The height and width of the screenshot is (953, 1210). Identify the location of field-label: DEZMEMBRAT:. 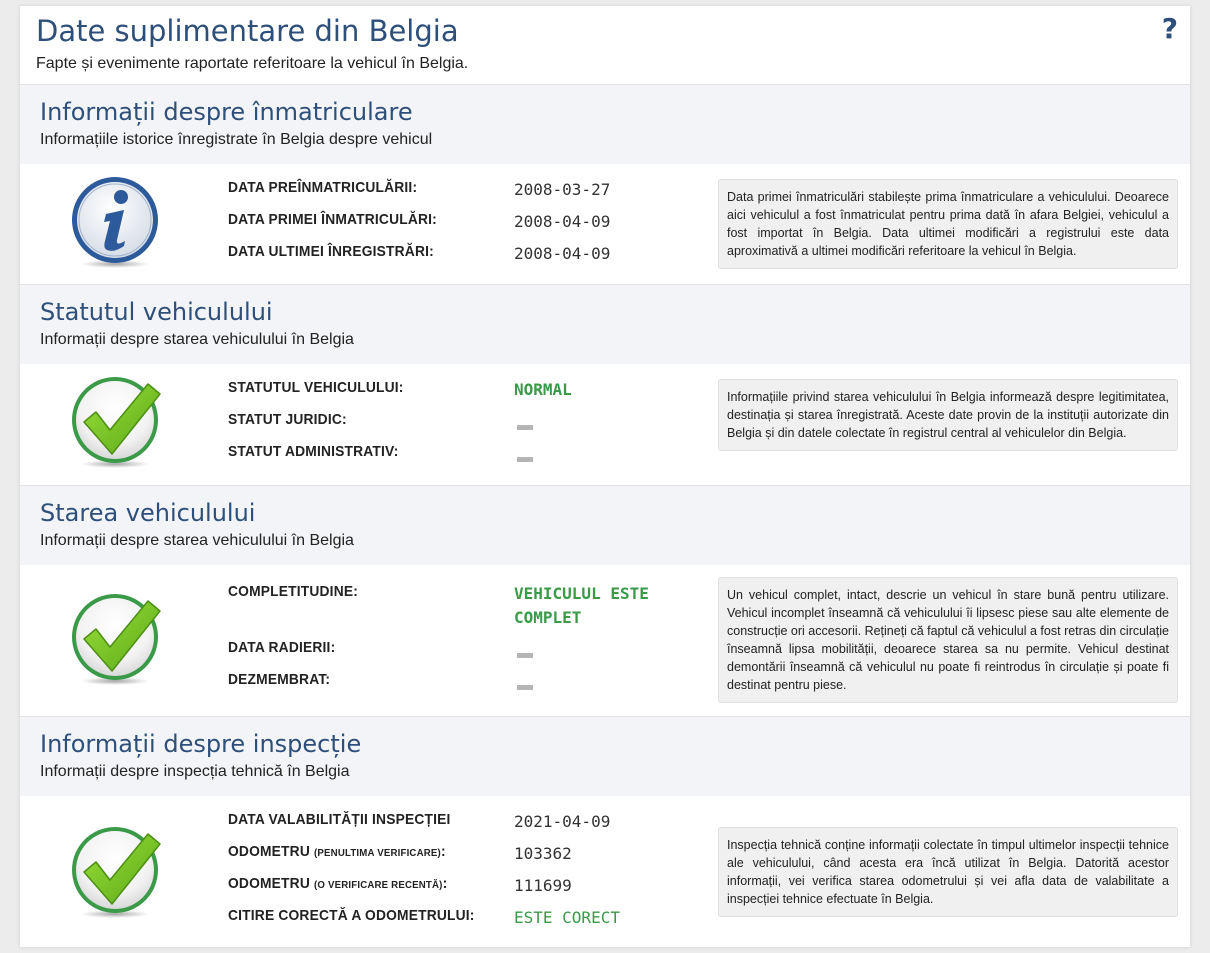
(279, 679).